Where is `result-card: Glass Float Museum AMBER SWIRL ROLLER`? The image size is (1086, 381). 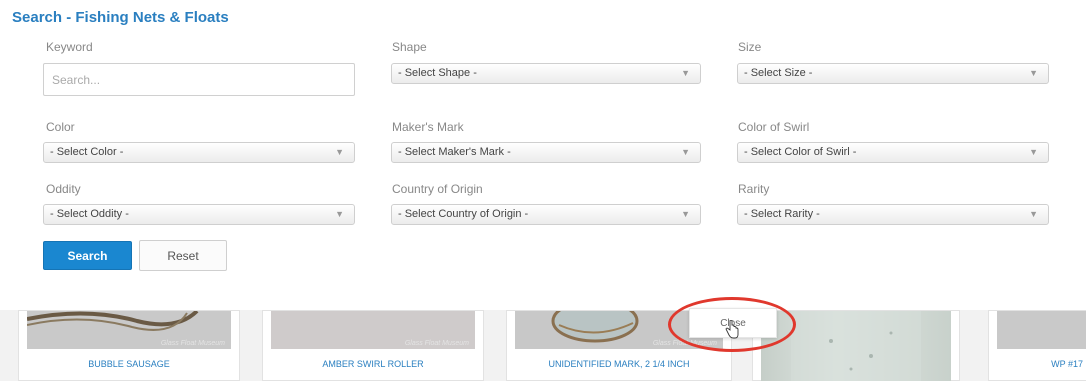
result-card: Glass Float Museum AMBER SWIRL ROLLER is located at coordinates (373, 345).